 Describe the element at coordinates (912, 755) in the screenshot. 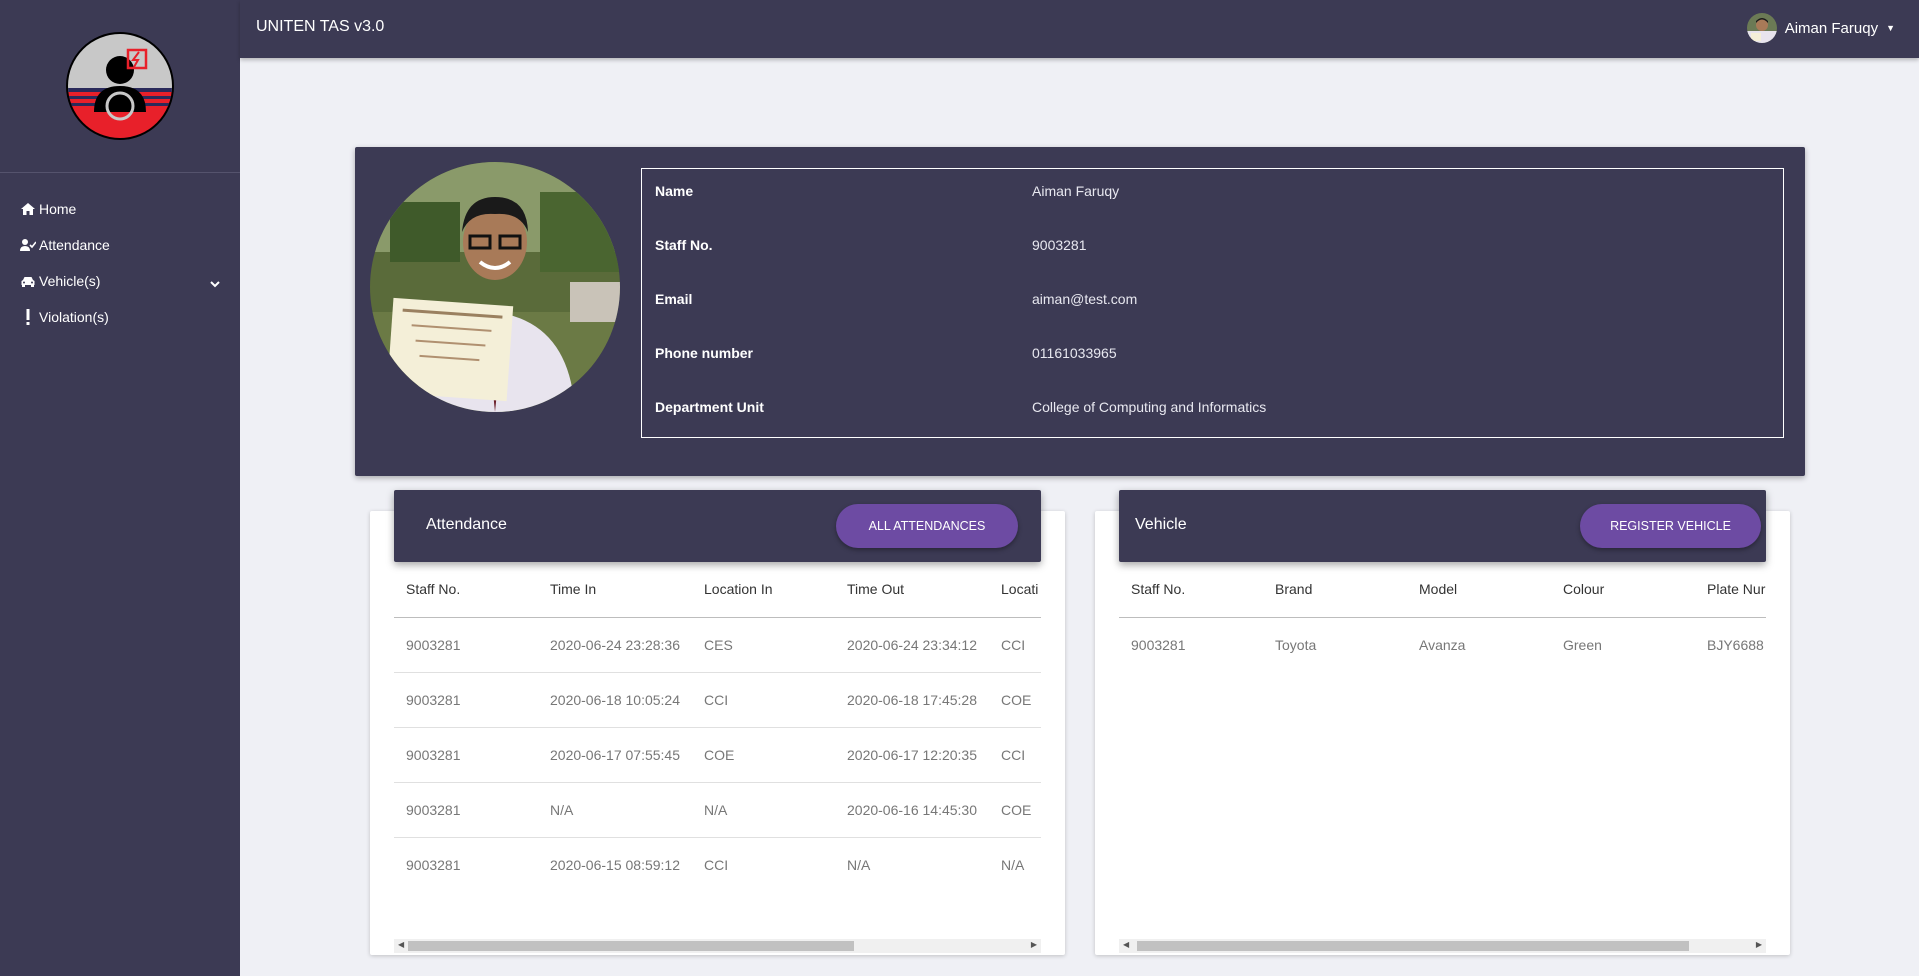

I see `table-cell: 2020-06-17 12:20:35` at that location.